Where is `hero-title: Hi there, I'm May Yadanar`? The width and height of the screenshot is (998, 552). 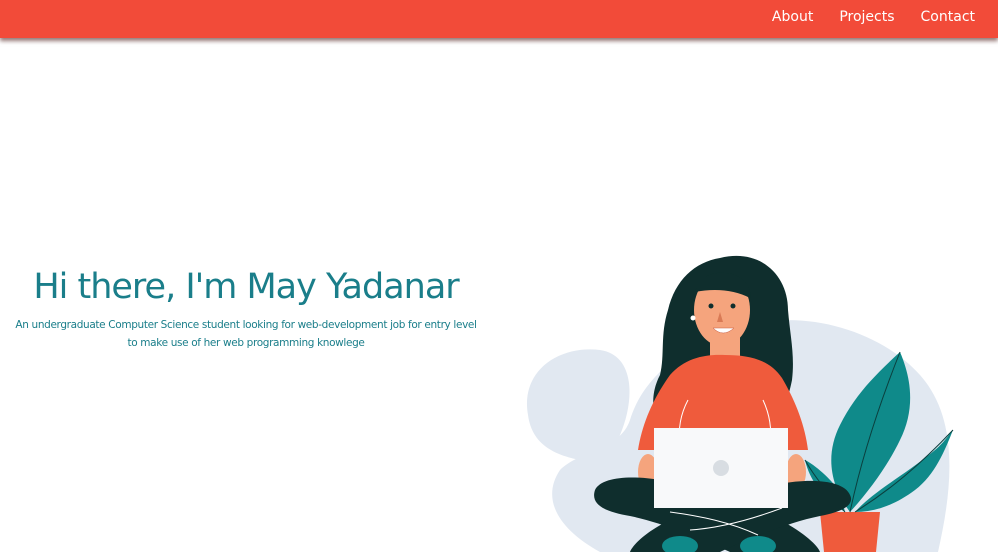 hero-title: Hi there, I'm May Yadanar is located at coordinates (246, 287).